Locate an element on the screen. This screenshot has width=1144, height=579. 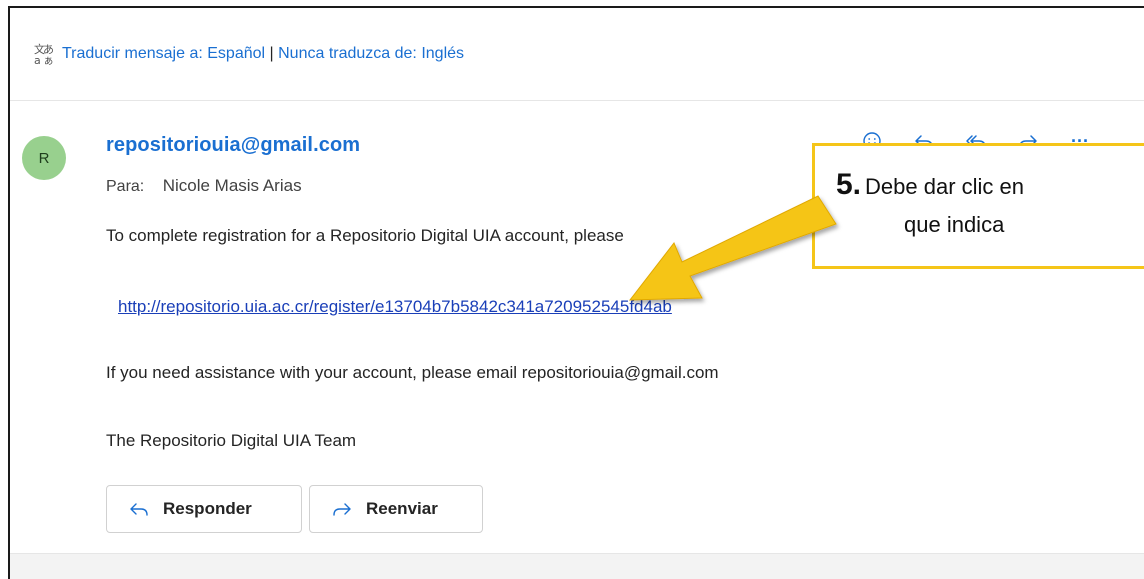
recipient-name: Nicole Masis Arias is located at coordinates (232, 185).